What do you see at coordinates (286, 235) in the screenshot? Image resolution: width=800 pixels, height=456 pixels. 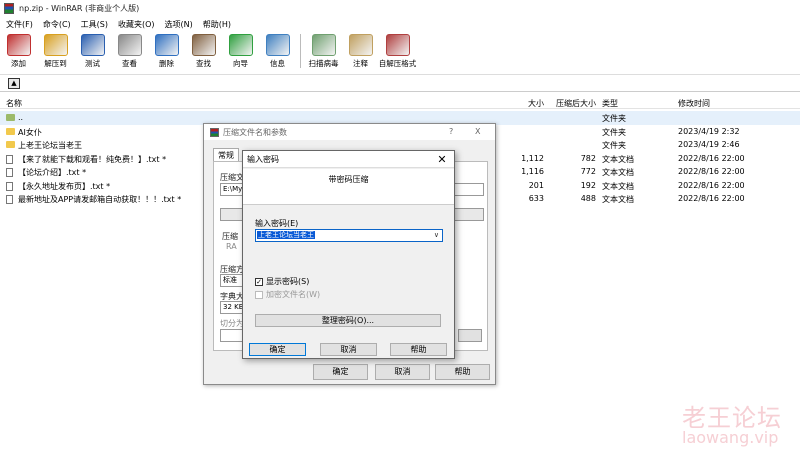 I see `password-value: 上老王论坛当老王` at bounding box center [286, 235].